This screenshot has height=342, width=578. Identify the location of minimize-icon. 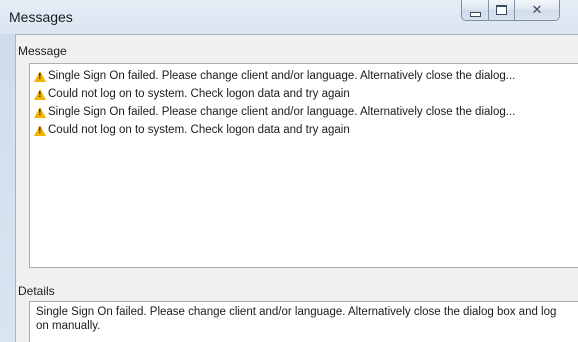
(475, 14).